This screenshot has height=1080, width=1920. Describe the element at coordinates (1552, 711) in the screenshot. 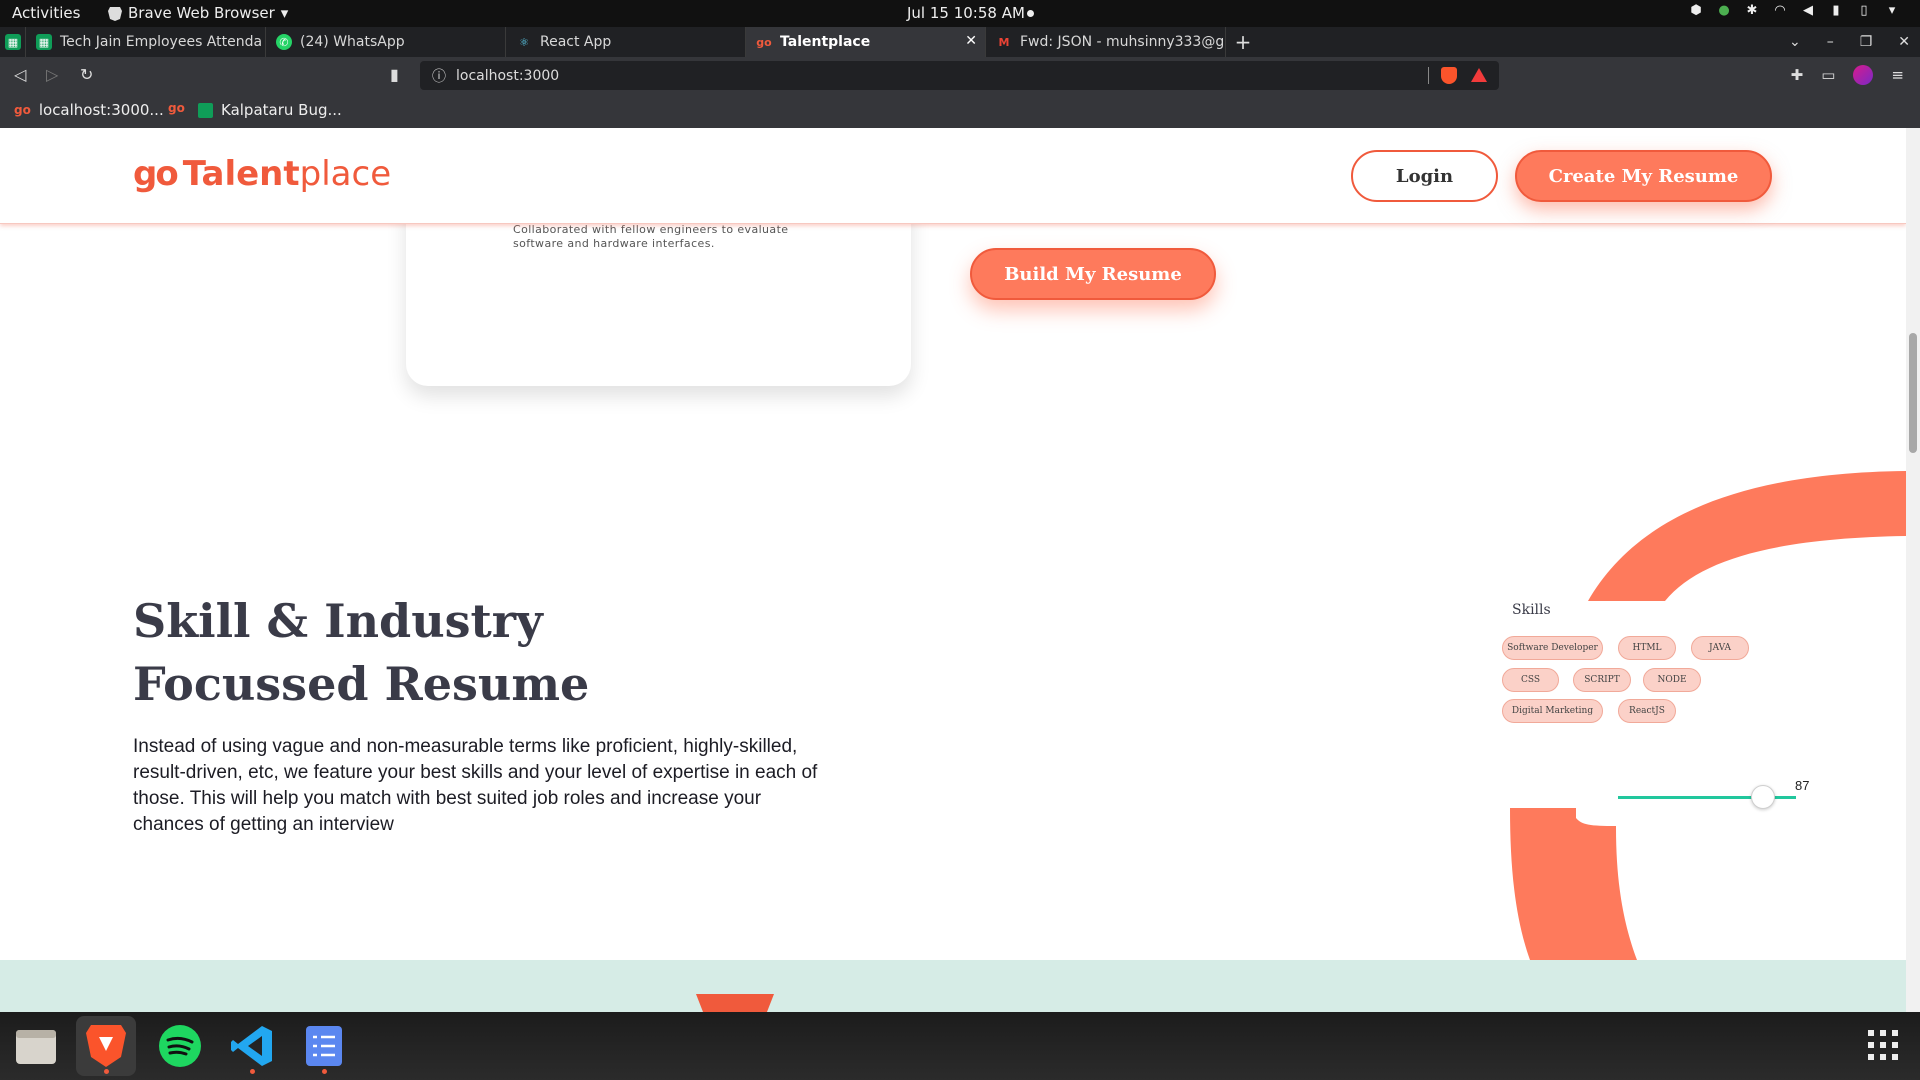

I see `skill-chip: Digital Marketing` at that location.